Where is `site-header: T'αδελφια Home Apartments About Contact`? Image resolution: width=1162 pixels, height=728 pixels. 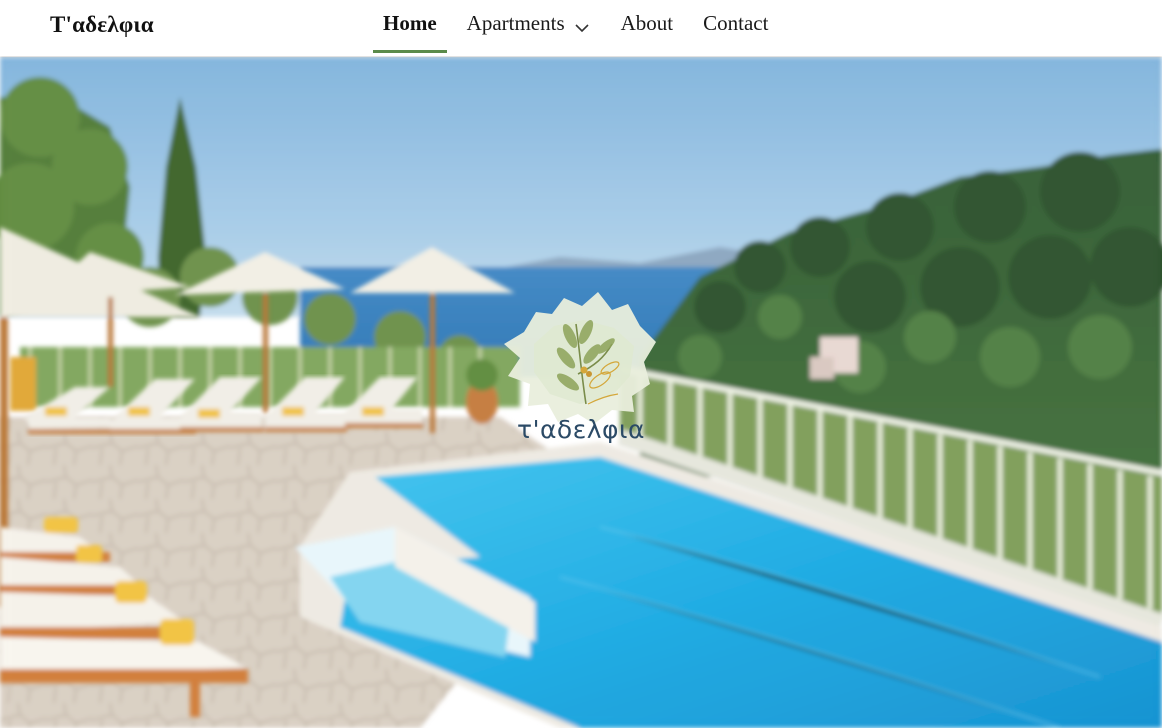
site-header: T'αδελφια Home Apartments About Contact is located at coordinates (581, 28).